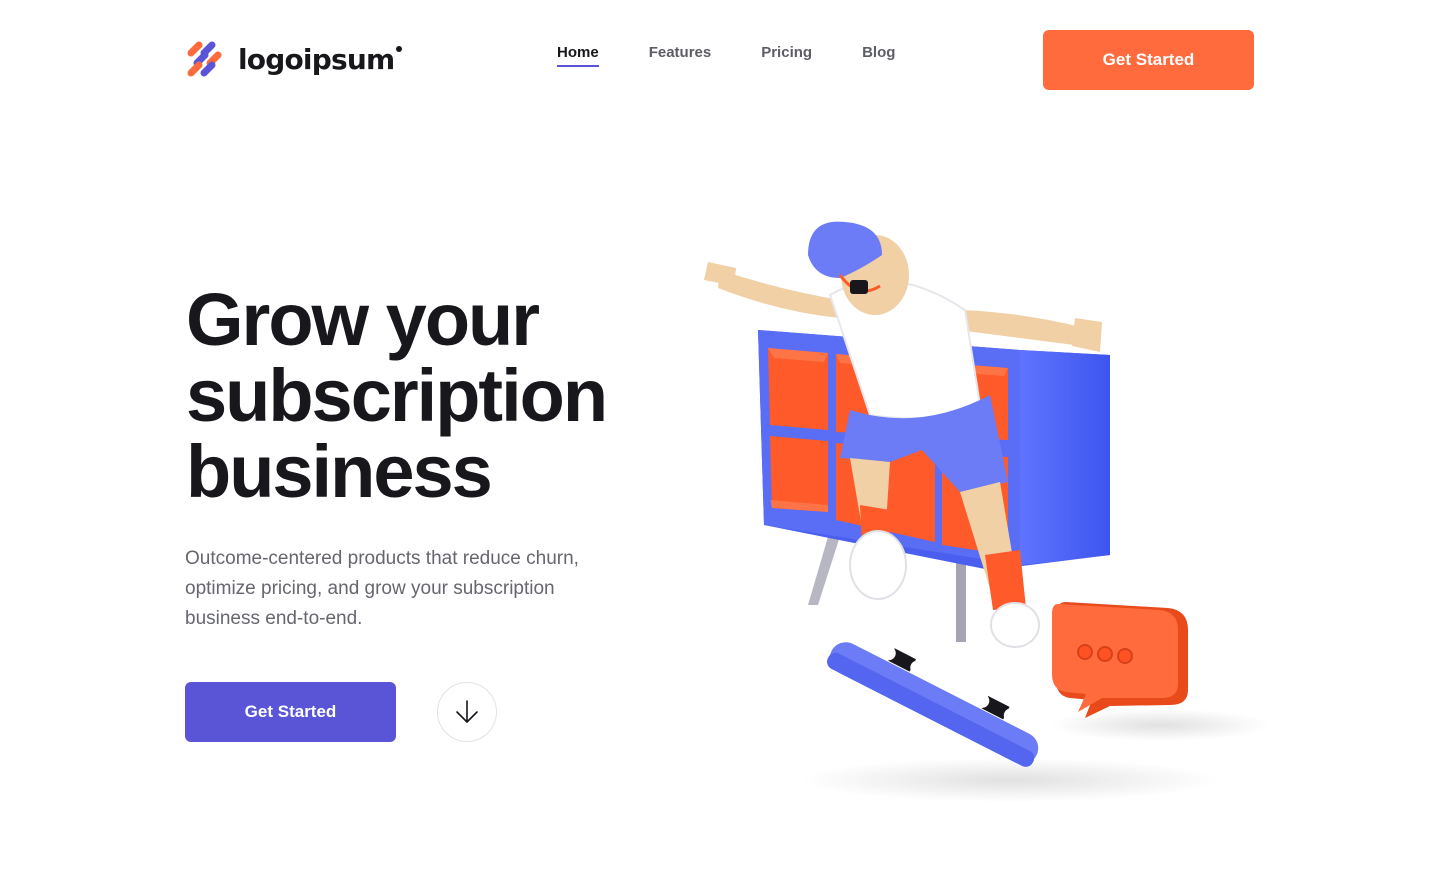  I want to click on arrow-down-icon, so click(467, 711).